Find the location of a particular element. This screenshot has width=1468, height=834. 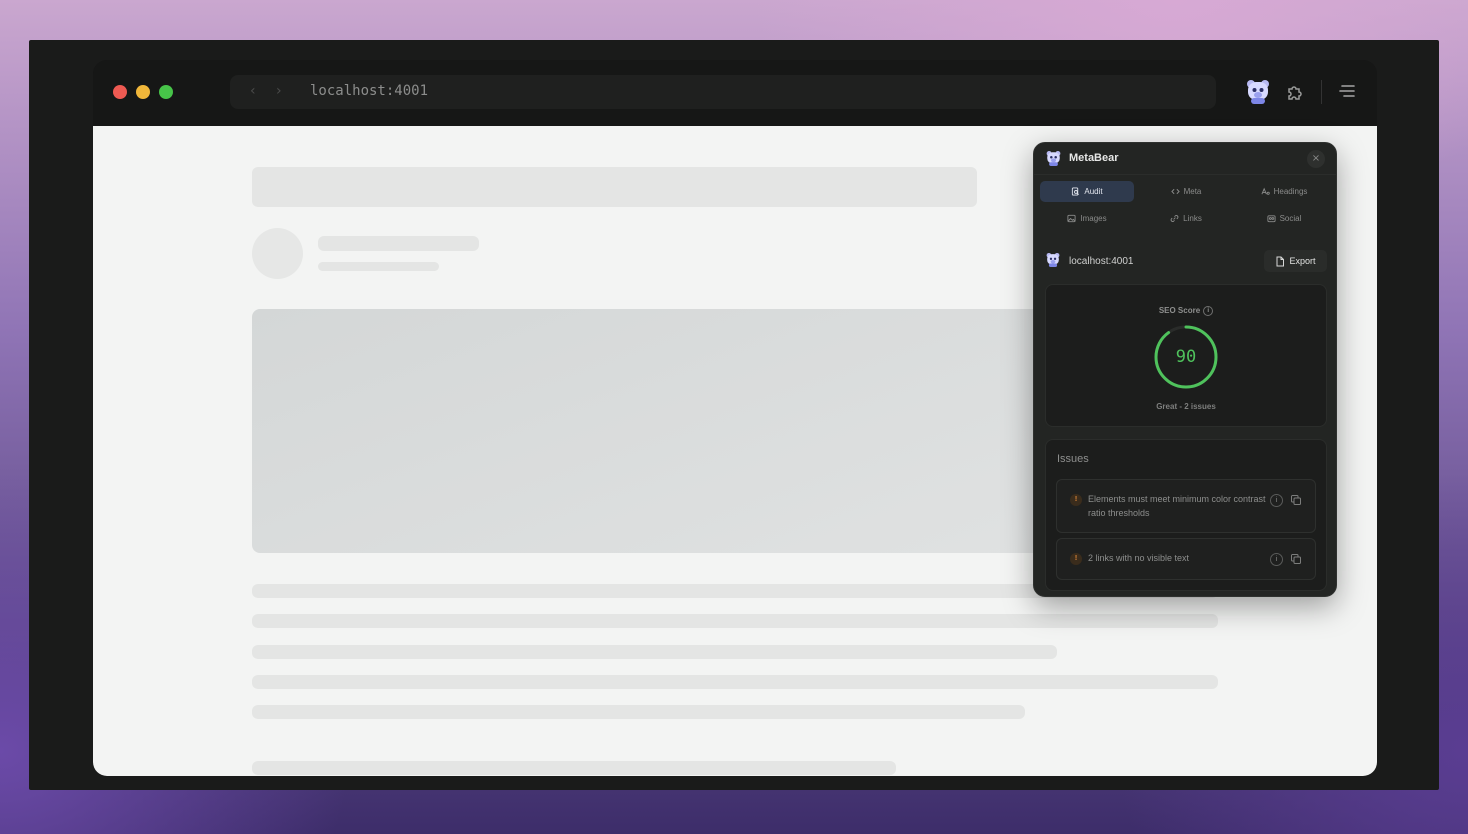

tab-label: Images is located at coordinates (1093, 218).